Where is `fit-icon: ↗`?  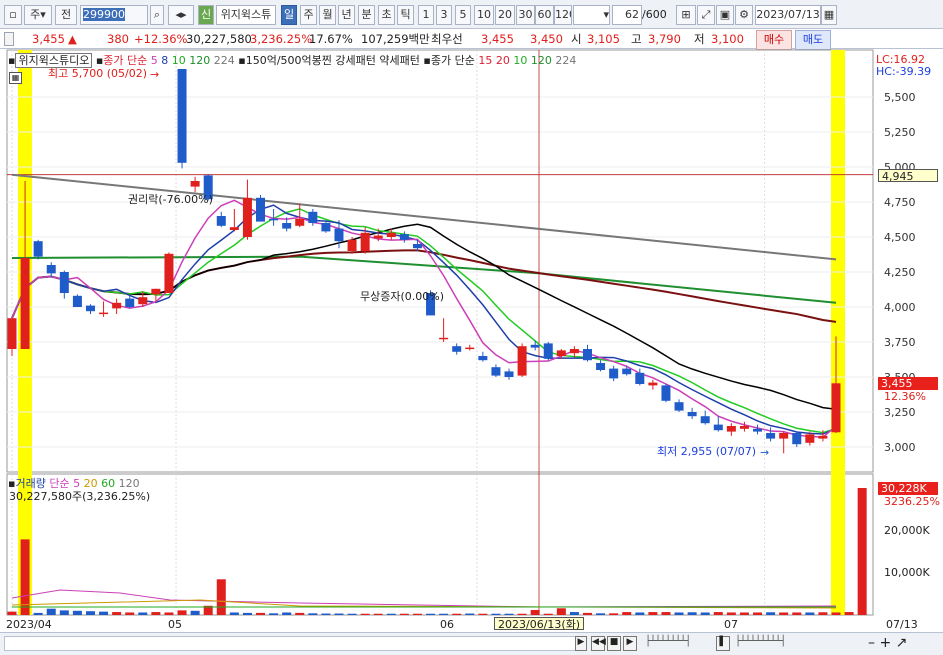
fit-icon: ↗ is located at coordinates (902, 643).